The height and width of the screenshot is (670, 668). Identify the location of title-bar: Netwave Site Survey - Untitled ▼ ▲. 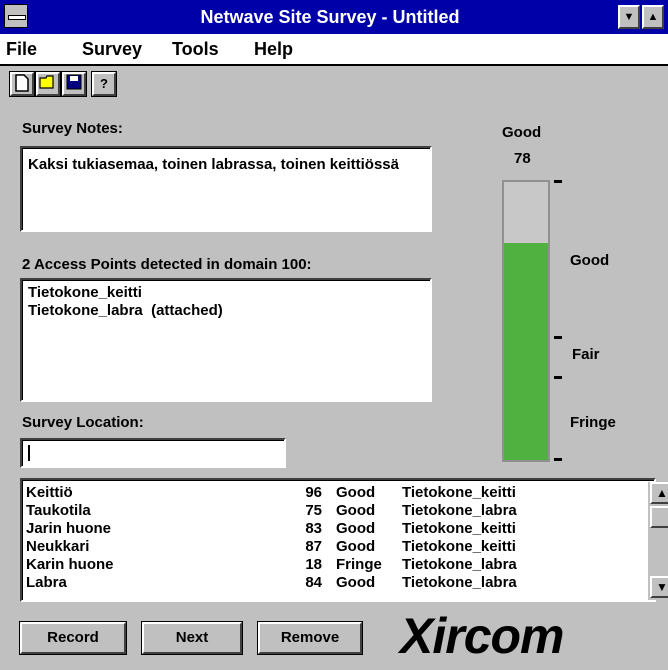
(334, 17).